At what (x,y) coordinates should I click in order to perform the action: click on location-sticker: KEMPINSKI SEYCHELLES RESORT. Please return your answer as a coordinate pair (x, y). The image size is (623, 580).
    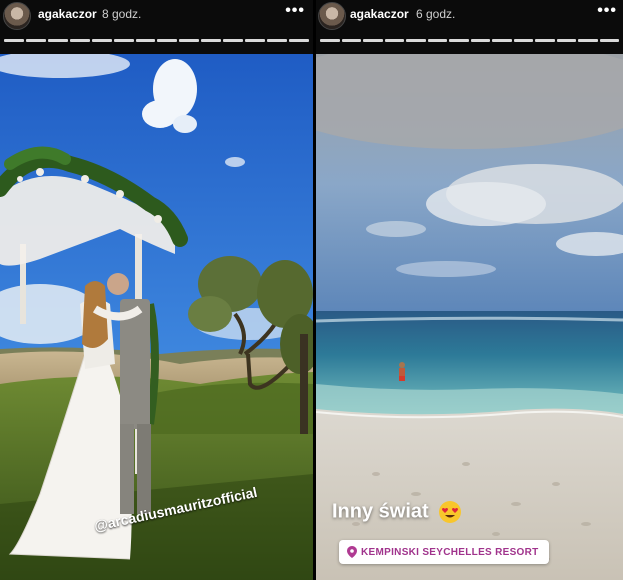
    Looking at the image, I should click on (444, 552).